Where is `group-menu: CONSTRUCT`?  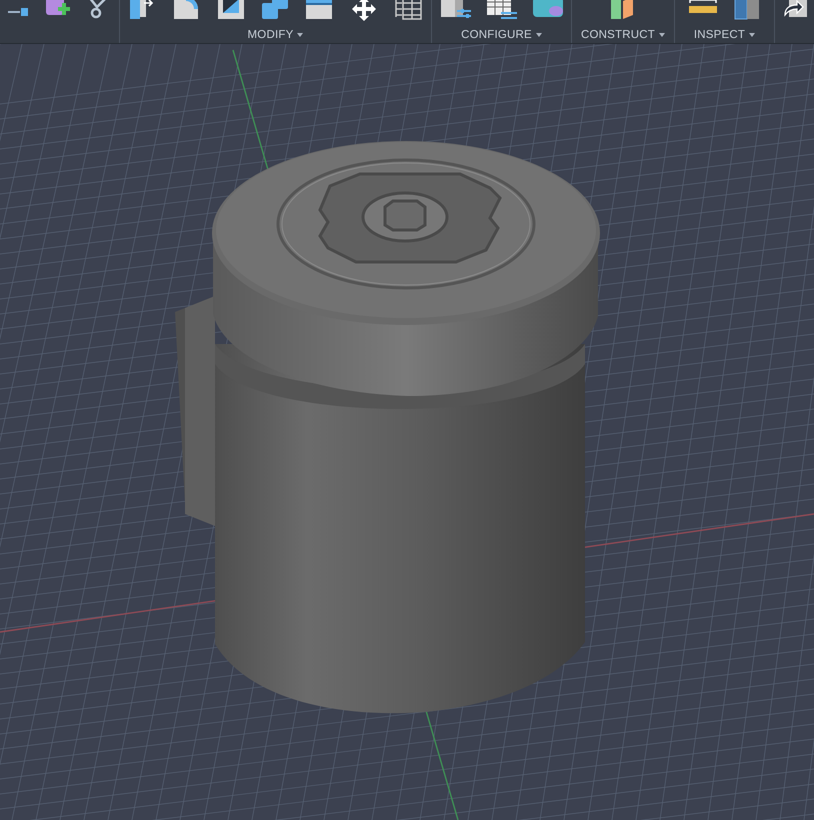 group-menu: CONSTRUCT is located at coordinates (623, 35).